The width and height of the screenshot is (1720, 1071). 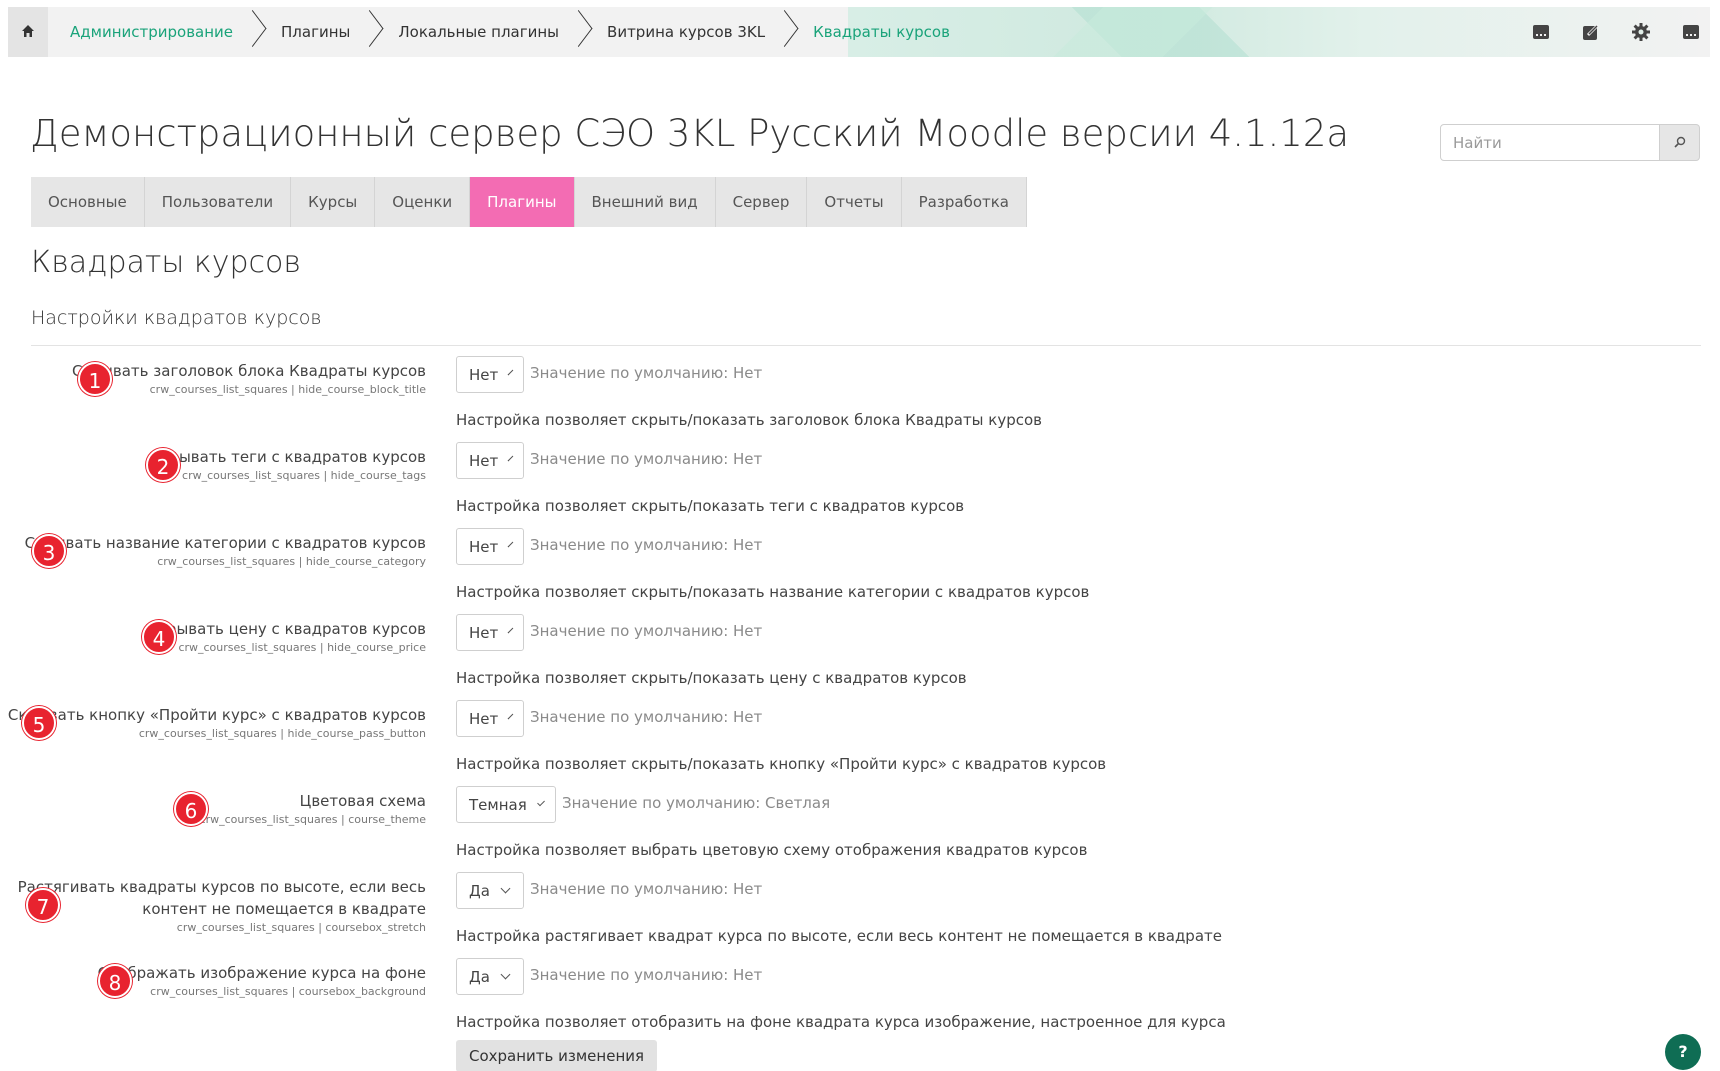 What do you see at coordinates (761, 202) in the screenshot?
I see `tab-6: Сервер` at bounding box center [761, 202].